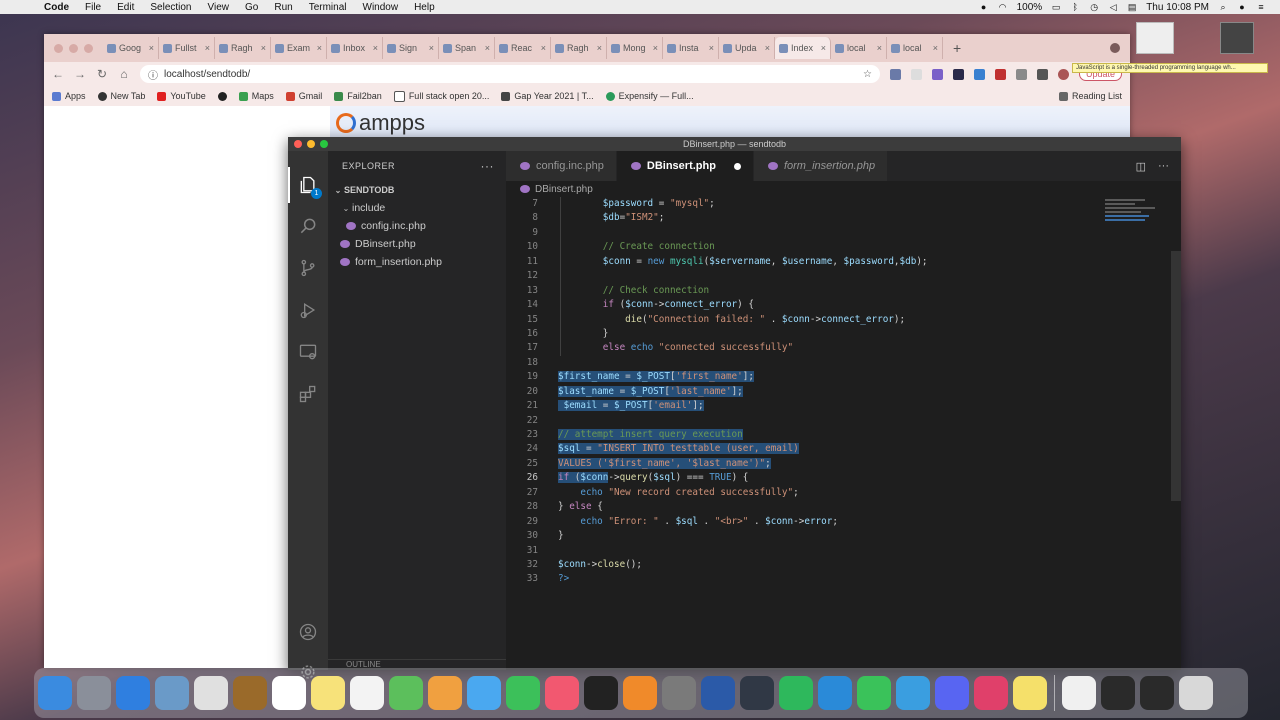 The width and height of the screenshot is (1280, 720). What do you see at coordinates (691, 48) in the screenshot?
I see `chrome-tab: Insta ×` at bounding box center [691, 48].